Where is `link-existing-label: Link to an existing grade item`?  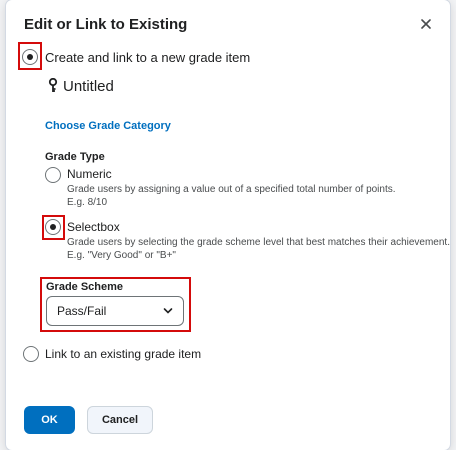 link-existing-label: Link to an existing grade item is located at coordinates (123, 354).